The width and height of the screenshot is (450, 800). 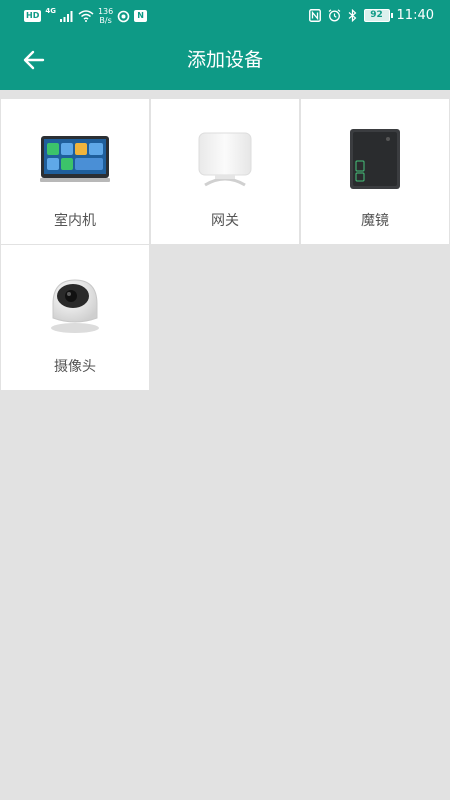 I want to click on magic-mirror-icon, so click(x=375, y=158).